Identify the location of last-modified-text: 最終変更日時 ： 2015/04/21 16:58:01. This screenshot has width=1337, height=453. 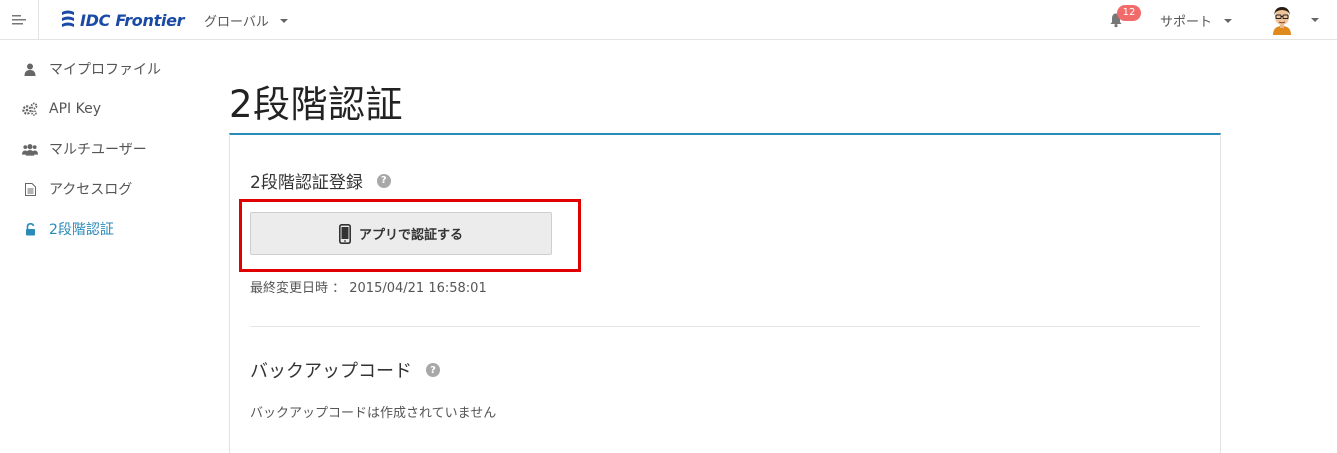
(368, 288).